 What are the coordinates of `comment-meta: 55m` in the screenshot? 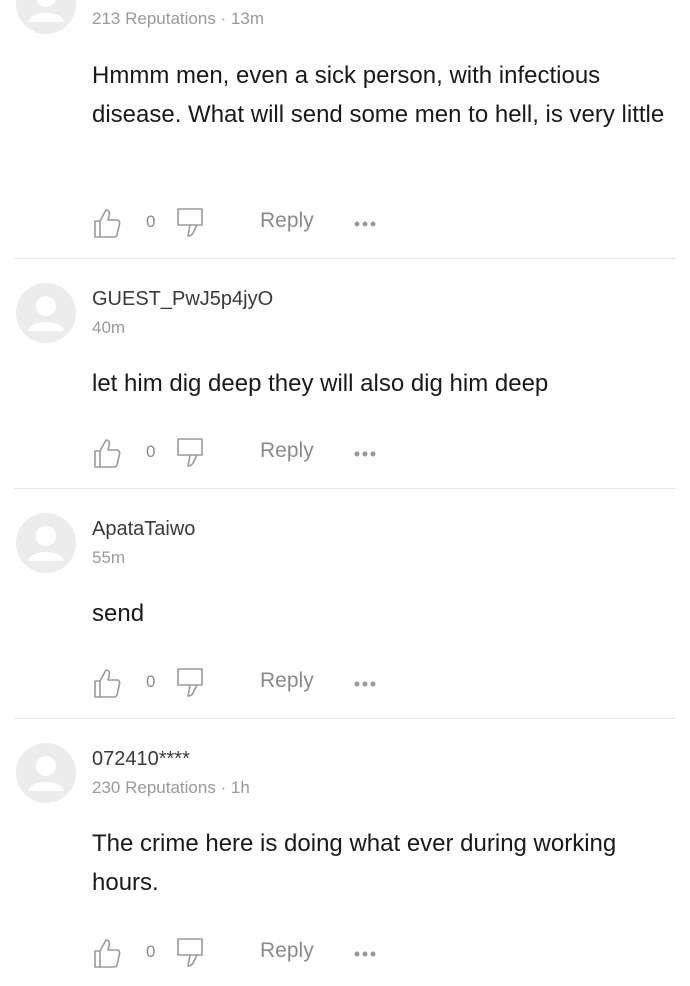 It's located at (109, 557).